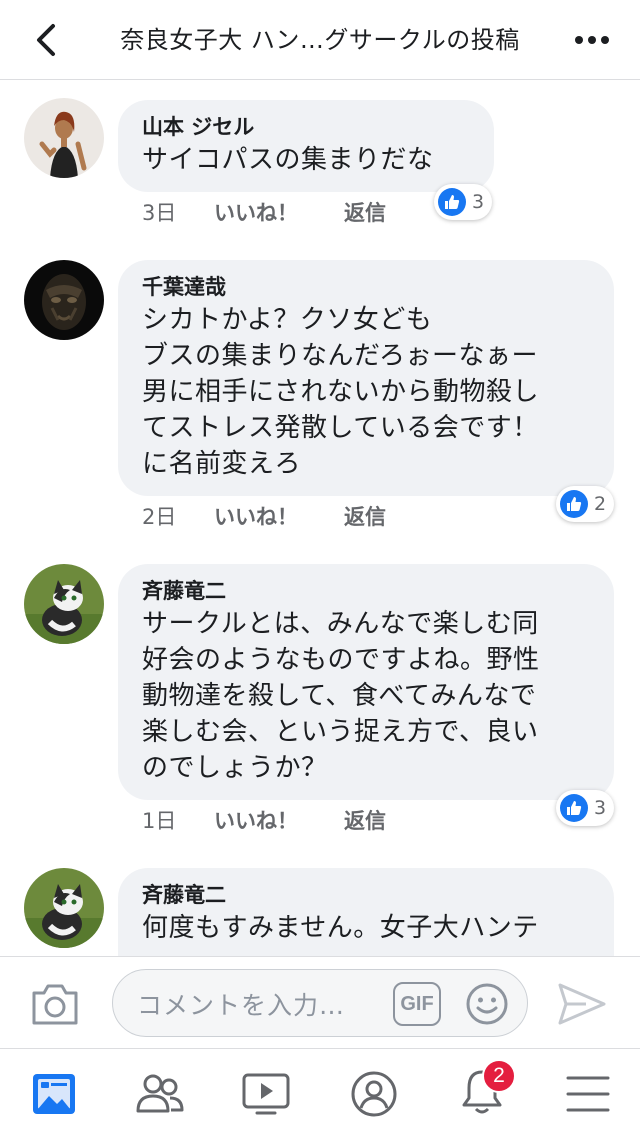  What do you see at coordinates (487, 1004) in the screenshot?
I see `emoji-icon` at bounding box center [487, 1004].